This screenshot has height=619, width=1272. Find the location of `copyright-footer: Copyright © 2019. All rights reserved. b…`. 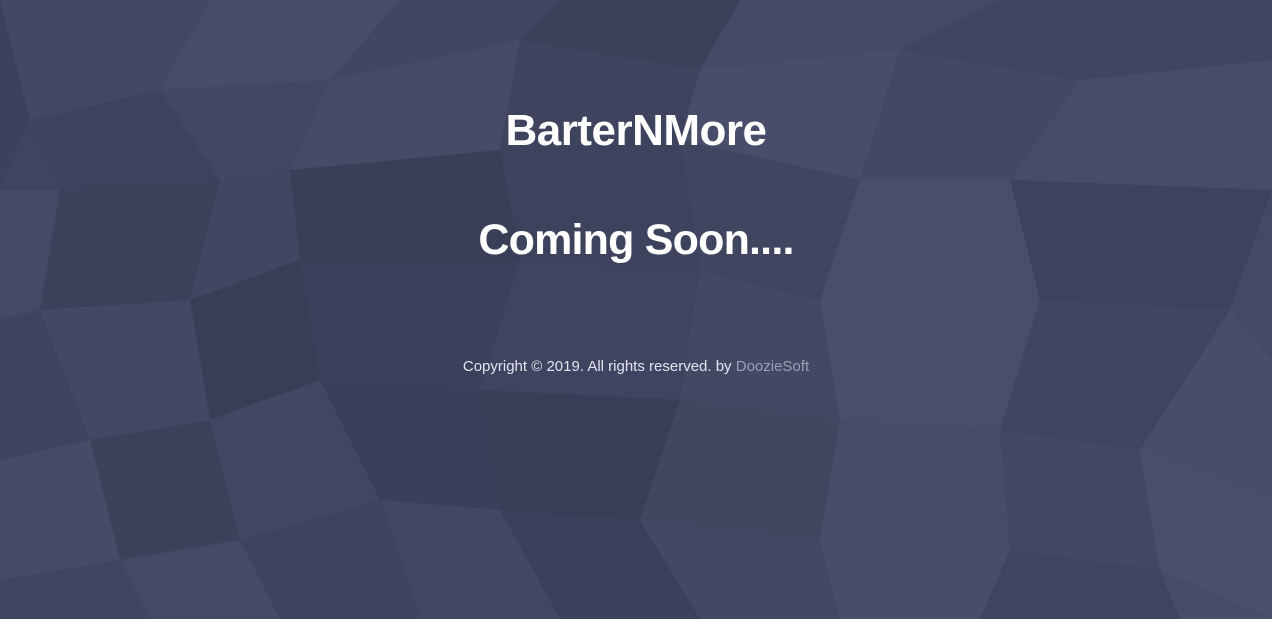

copyright-footer: Copyright © 2019. All rights reserved. b… is located at coordinates (636, 367).